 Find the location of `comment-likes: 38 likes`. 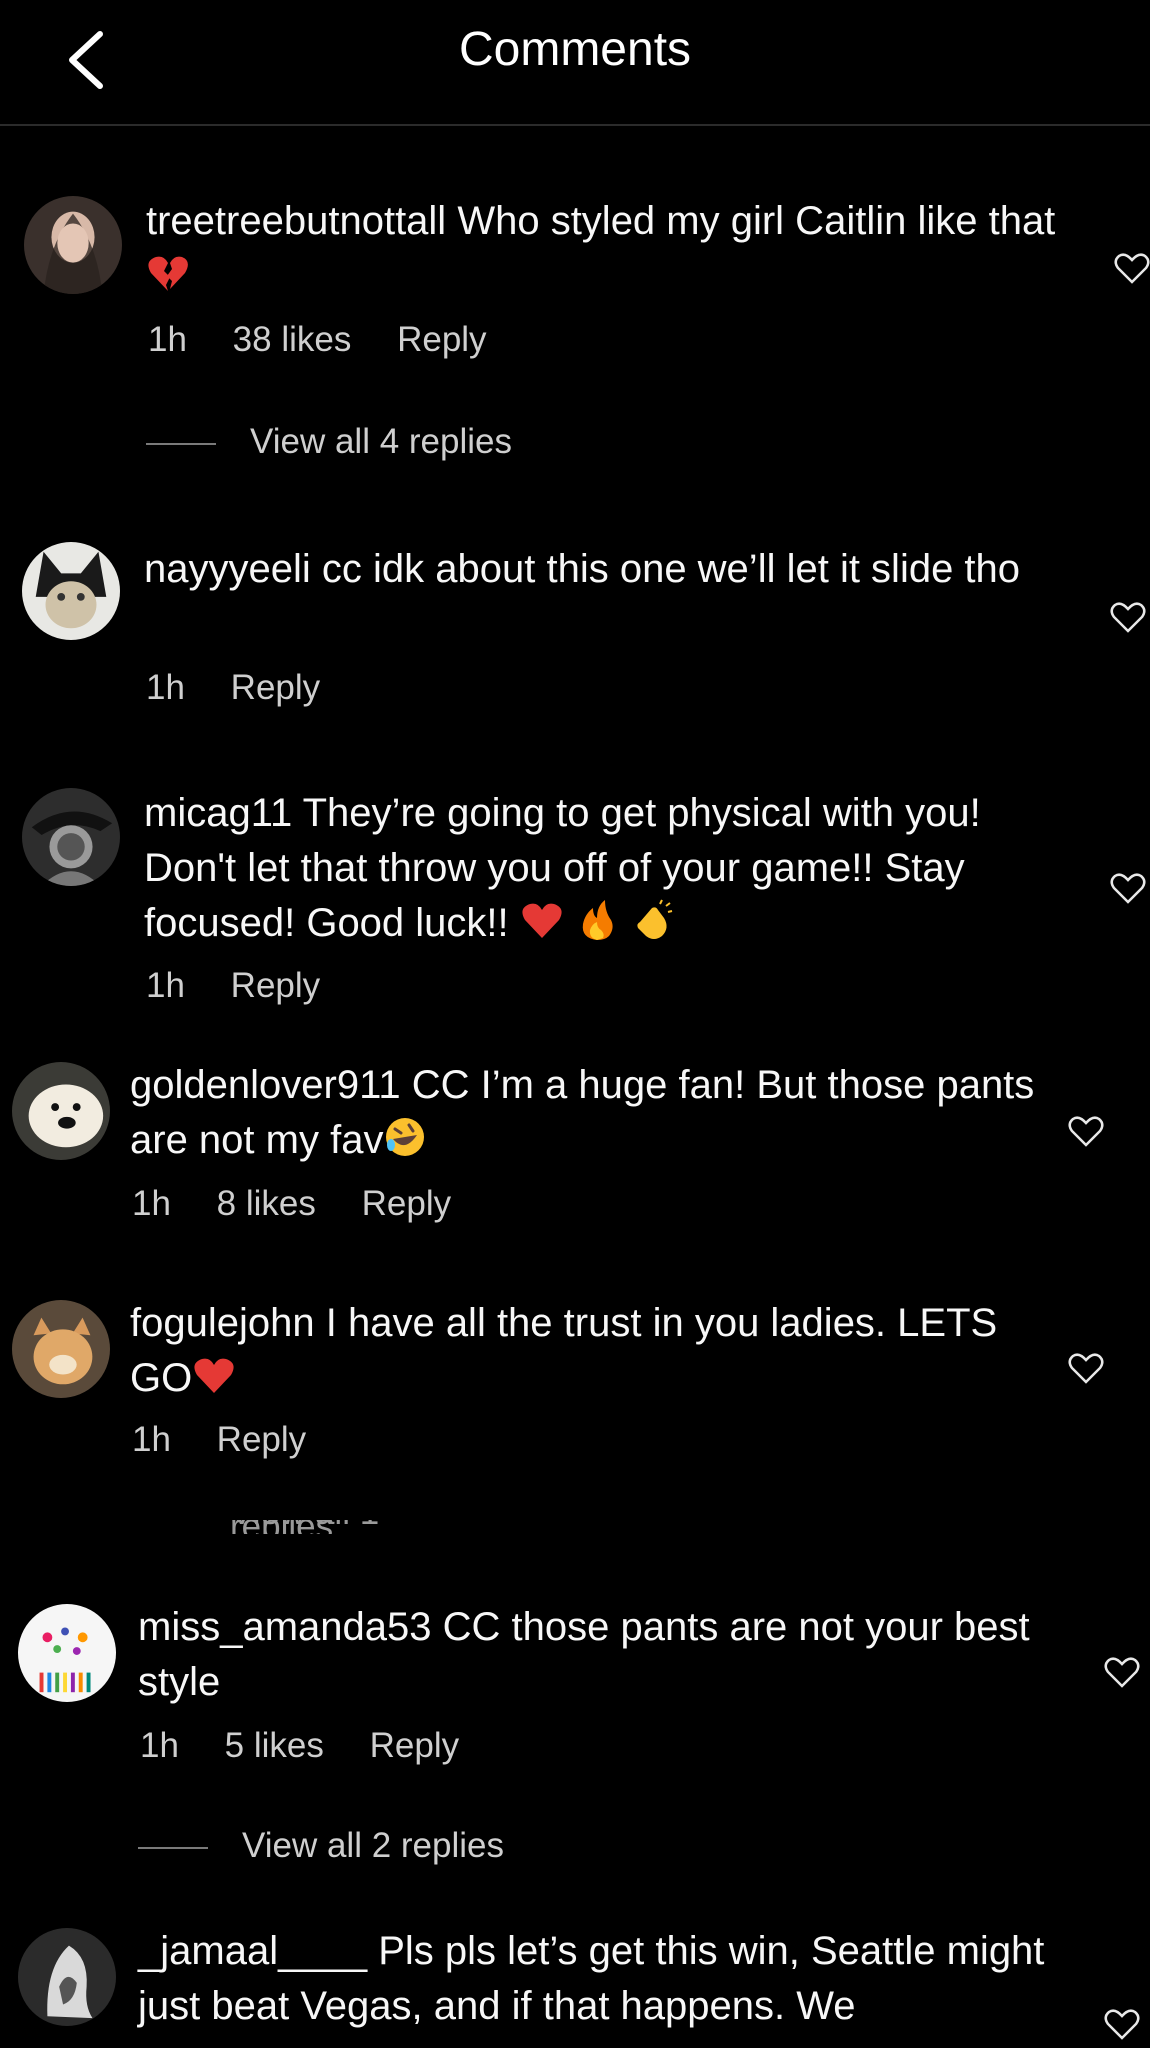

comment-likes: 38 likes is located at coordinates (292, 339).